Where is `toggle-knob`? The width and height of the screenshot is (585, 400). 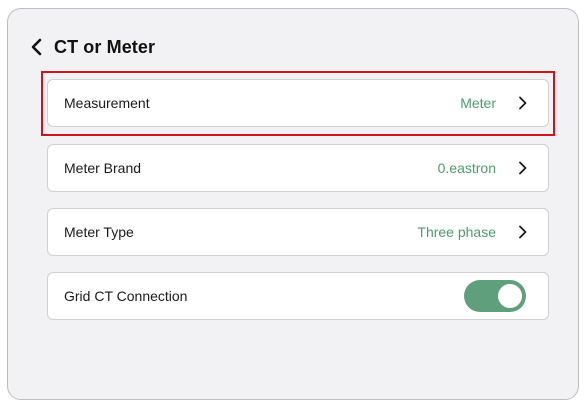 toggle-knob is located at coordinates (510, 296).